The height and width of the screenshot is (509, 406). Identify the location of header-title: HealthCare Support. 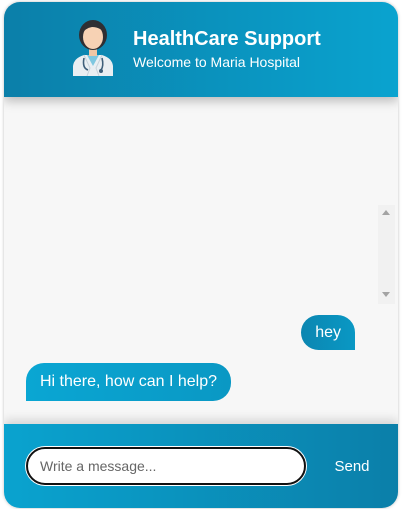
(227, 39).